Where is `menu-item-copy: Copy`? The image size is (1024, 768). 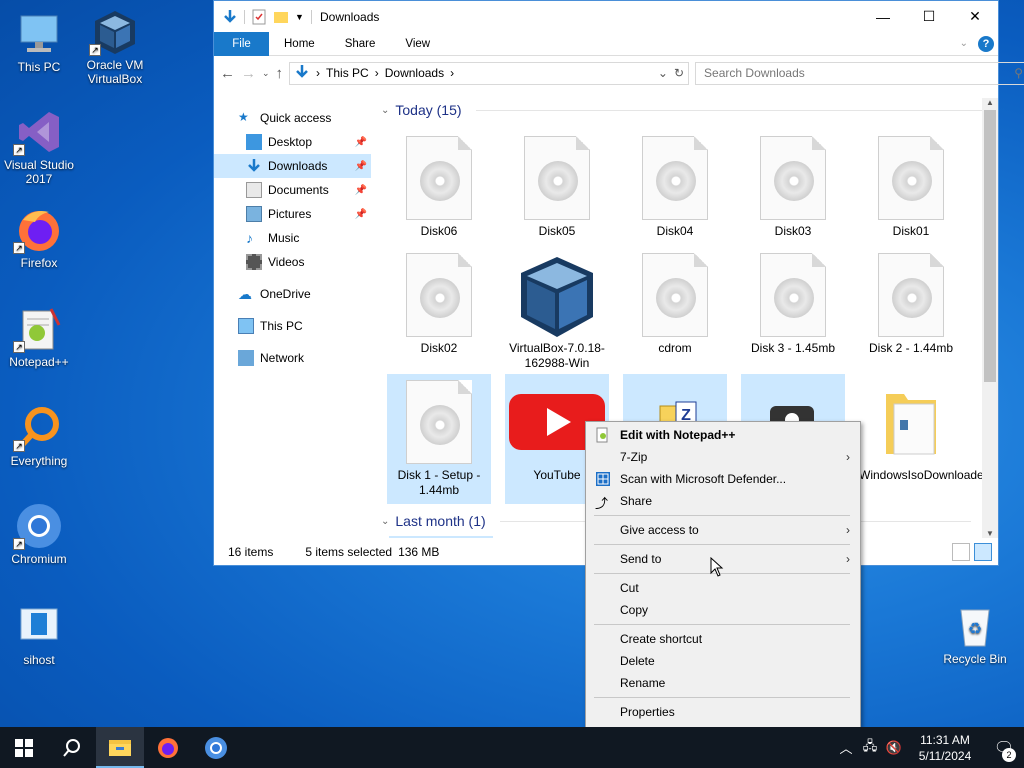 menu-item-copy: Copy is located at coordinates (723, 610).